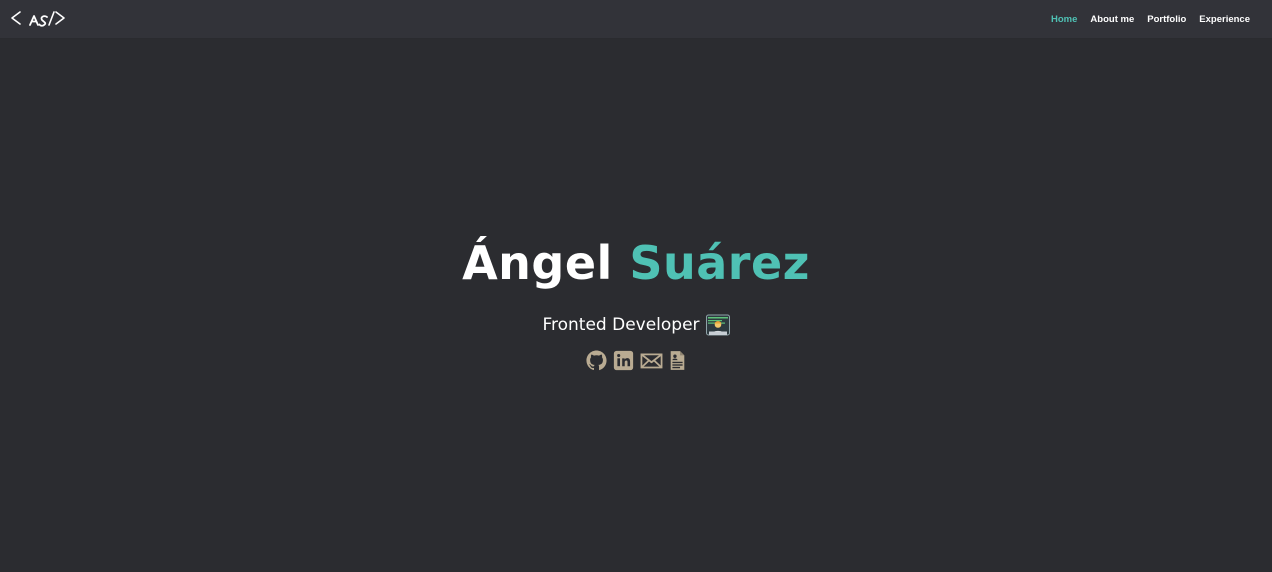  I want to click on linkedin-icon, so click(623, 360).